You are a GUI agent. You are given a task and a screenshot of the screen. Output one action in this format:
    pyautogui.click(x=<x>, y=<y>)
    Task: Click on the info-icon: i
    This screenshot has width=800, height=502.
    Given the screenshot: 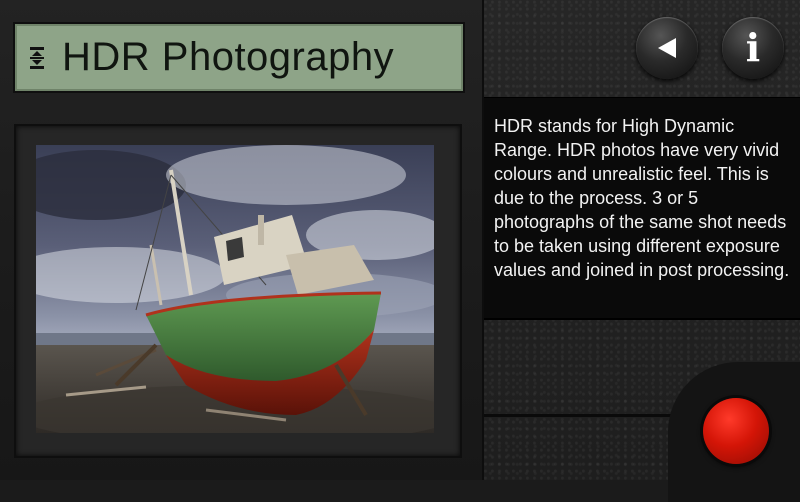 What is the action you would take?
    pyautogui.click(x=753, y=47)
    